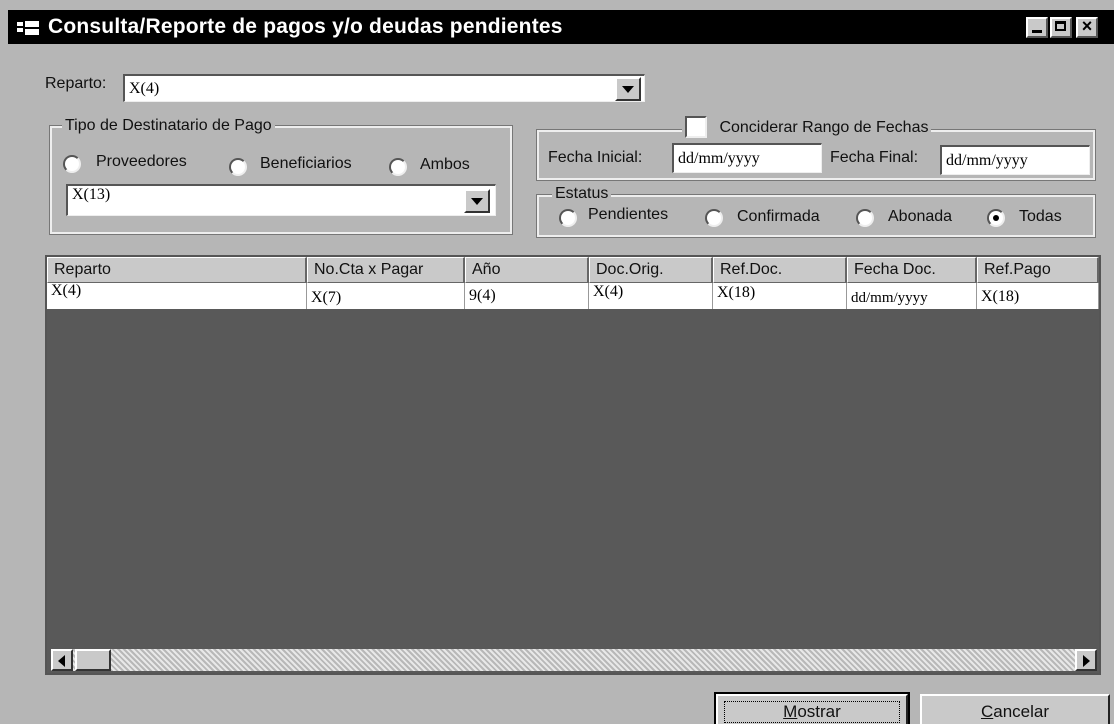 The width and height of the screenshot is (1114, 724). What do you see at coordinates (1040, 216) in the screenshot?
I see `radio-todas-label: Todas` at bounding box center [1040, 216].